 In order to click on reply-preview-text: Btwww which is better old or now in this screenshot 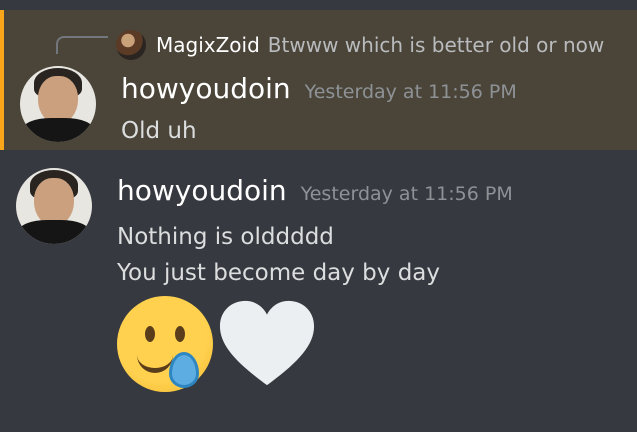, I will do `click(436, 45)`.